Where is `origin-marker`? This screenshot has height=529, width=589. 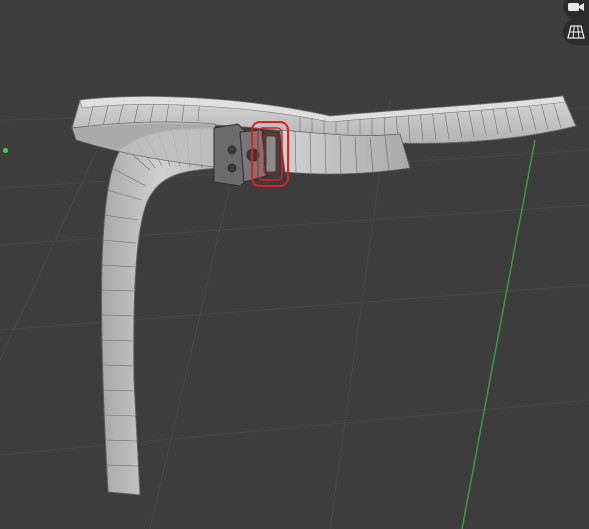 origin-marker is located at coordinates (5, 150).